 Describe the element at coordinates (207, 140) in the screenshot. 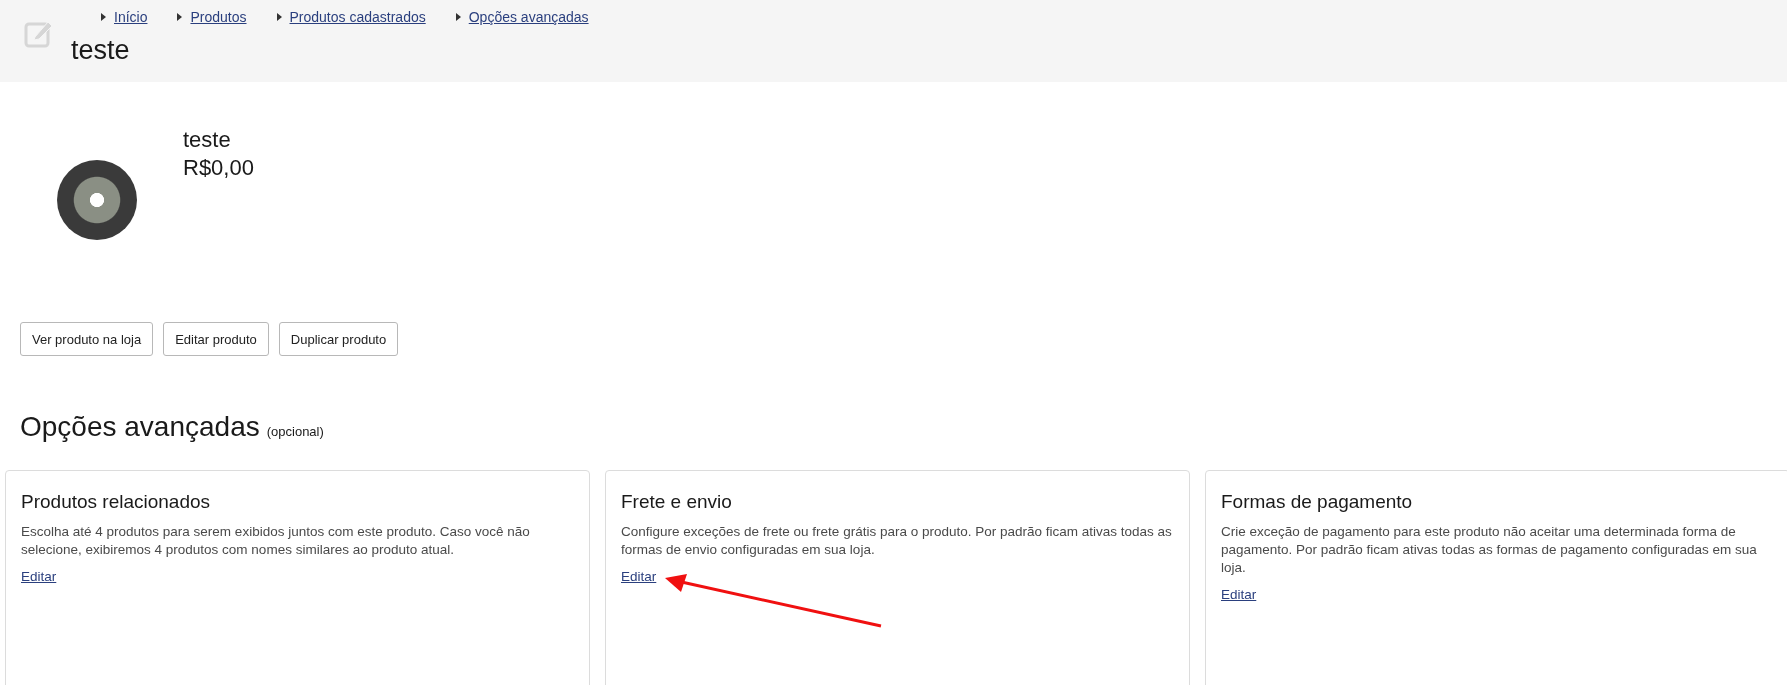

I see `product-name: teste` at that location.